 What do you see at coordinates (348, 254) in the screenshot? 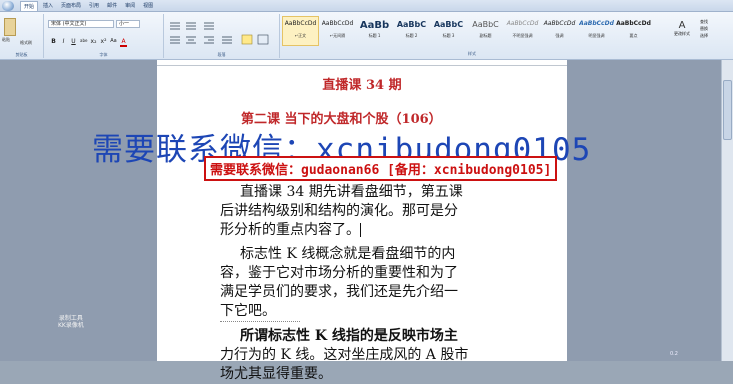
I see `body-line: 标志性 K 线概念就是看盘细节的内` at bounding box center [348, 254].